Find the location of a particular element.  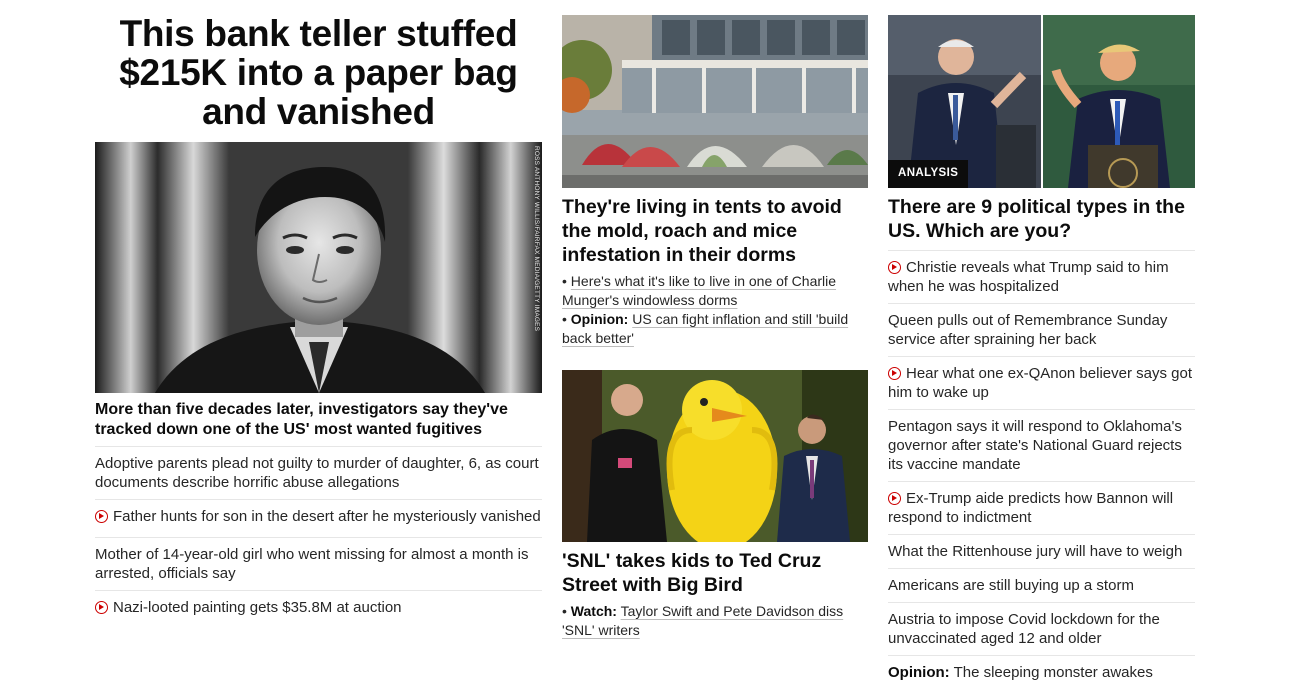

list-item: Opinion: The sleeping monster awakes is located at coordinates (1041, 672).